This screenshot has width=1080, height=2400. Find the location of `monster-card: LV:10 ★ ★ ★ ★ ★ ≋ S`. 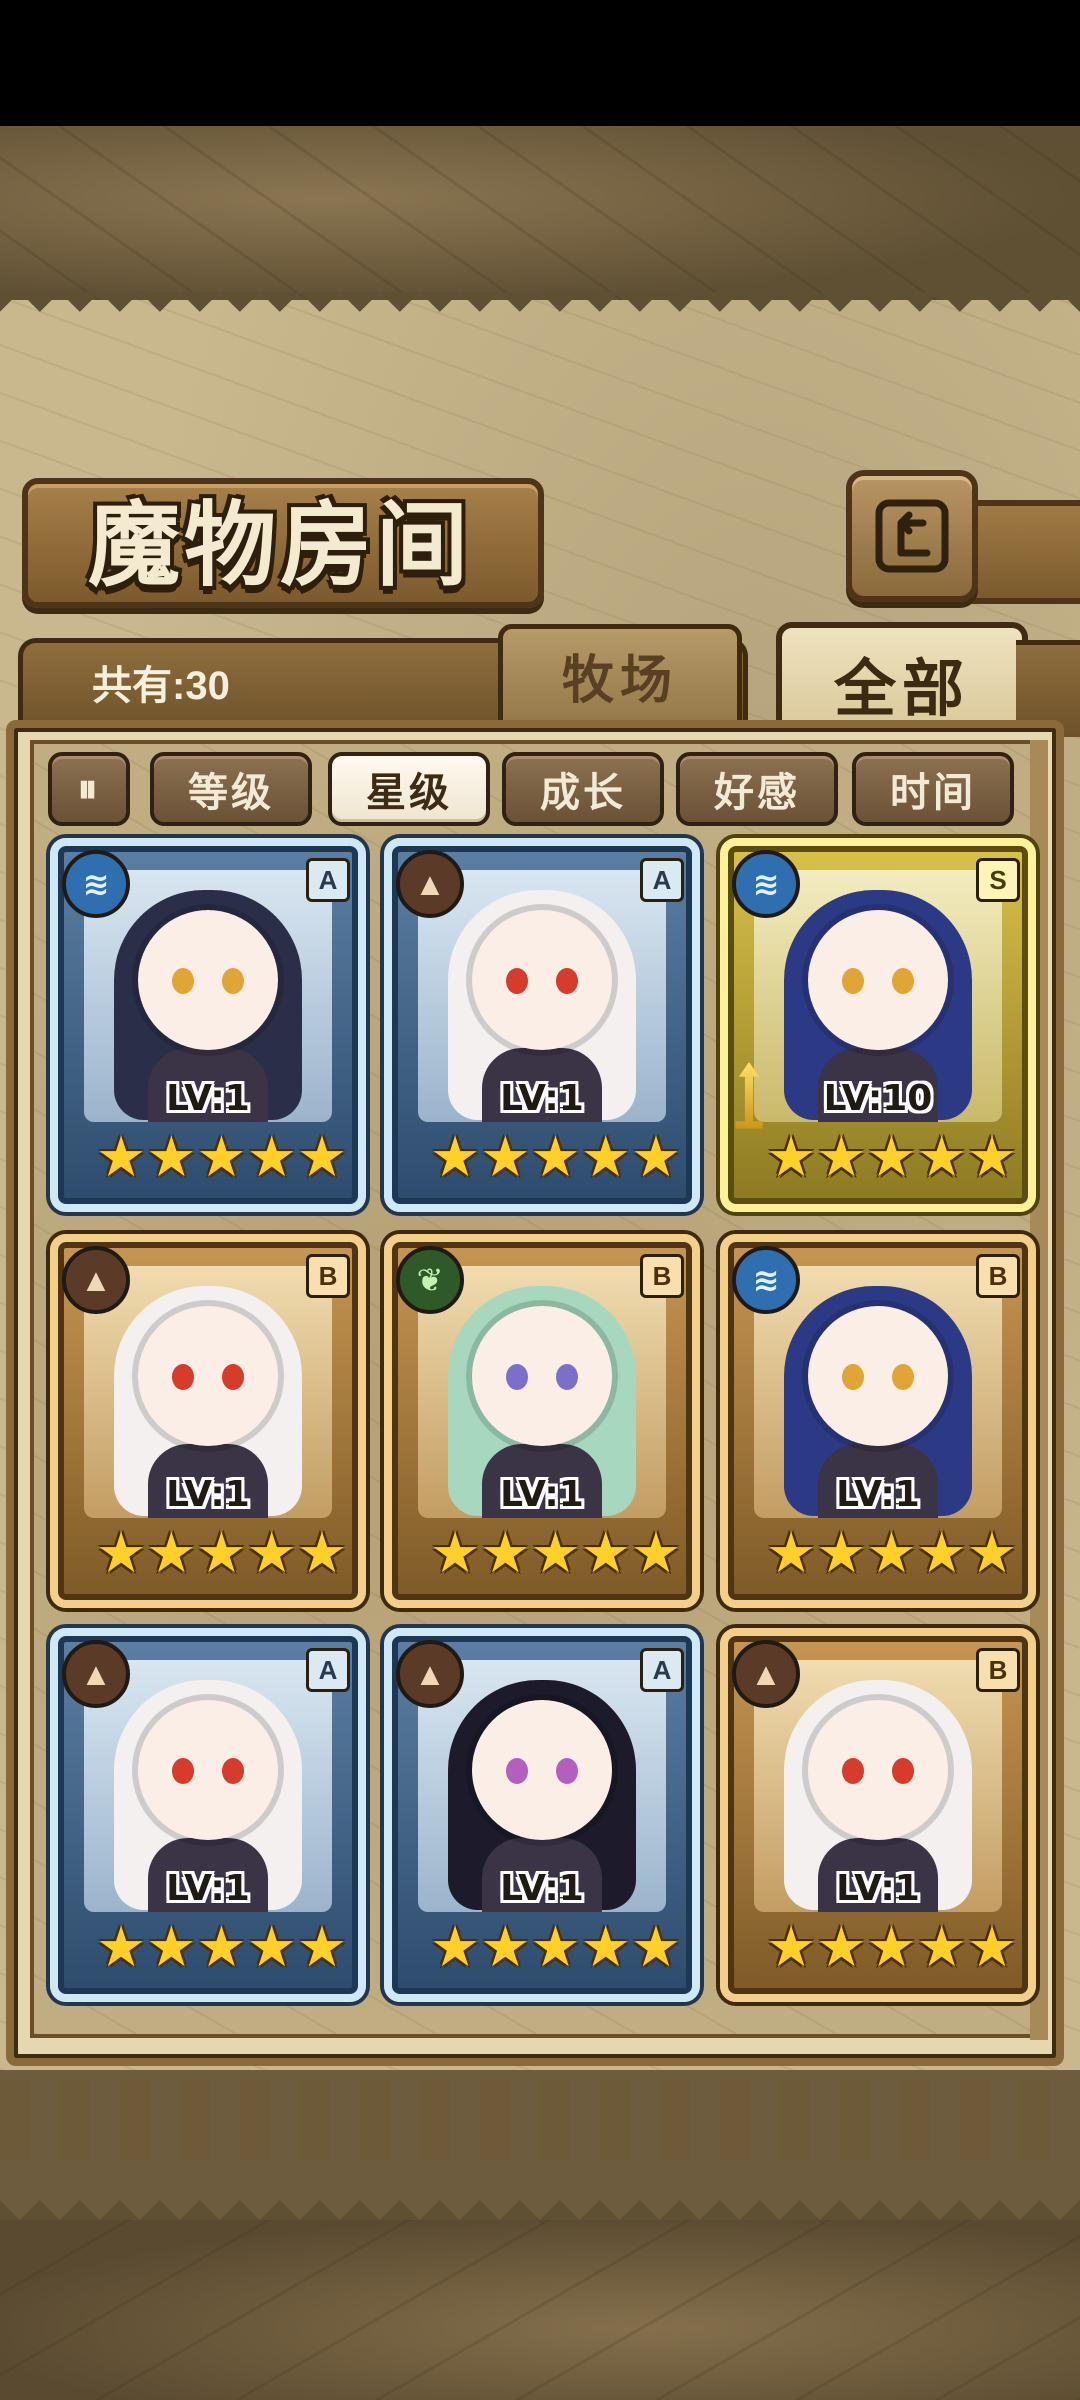

monster-card: LV:10 ★ ★ ★ ★ ★ ≋ S is located at coordinates (878, 1025).